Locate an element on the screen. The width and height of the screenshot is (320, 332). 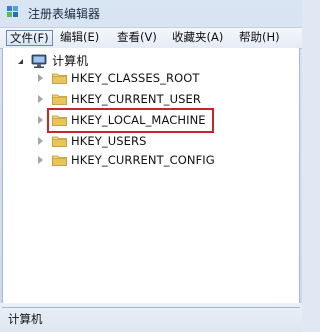
menu-bar: 文件(F) 编辑(E) 查看(V) 收藏夹(A) 帮助(H) is located at coordinates (151, 38).